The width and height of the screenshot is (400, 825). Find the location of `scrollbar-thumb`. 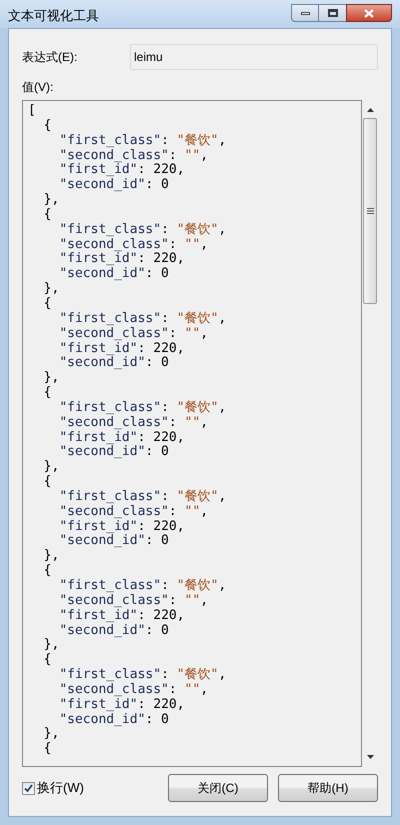

scrollbar-thumb is located at coordinates (370, 211).